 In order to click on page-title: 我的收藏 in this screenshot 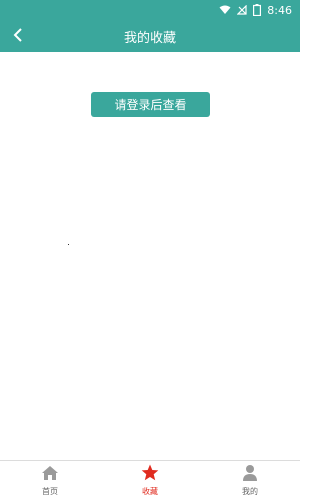, I will do `click(149, 38)`.